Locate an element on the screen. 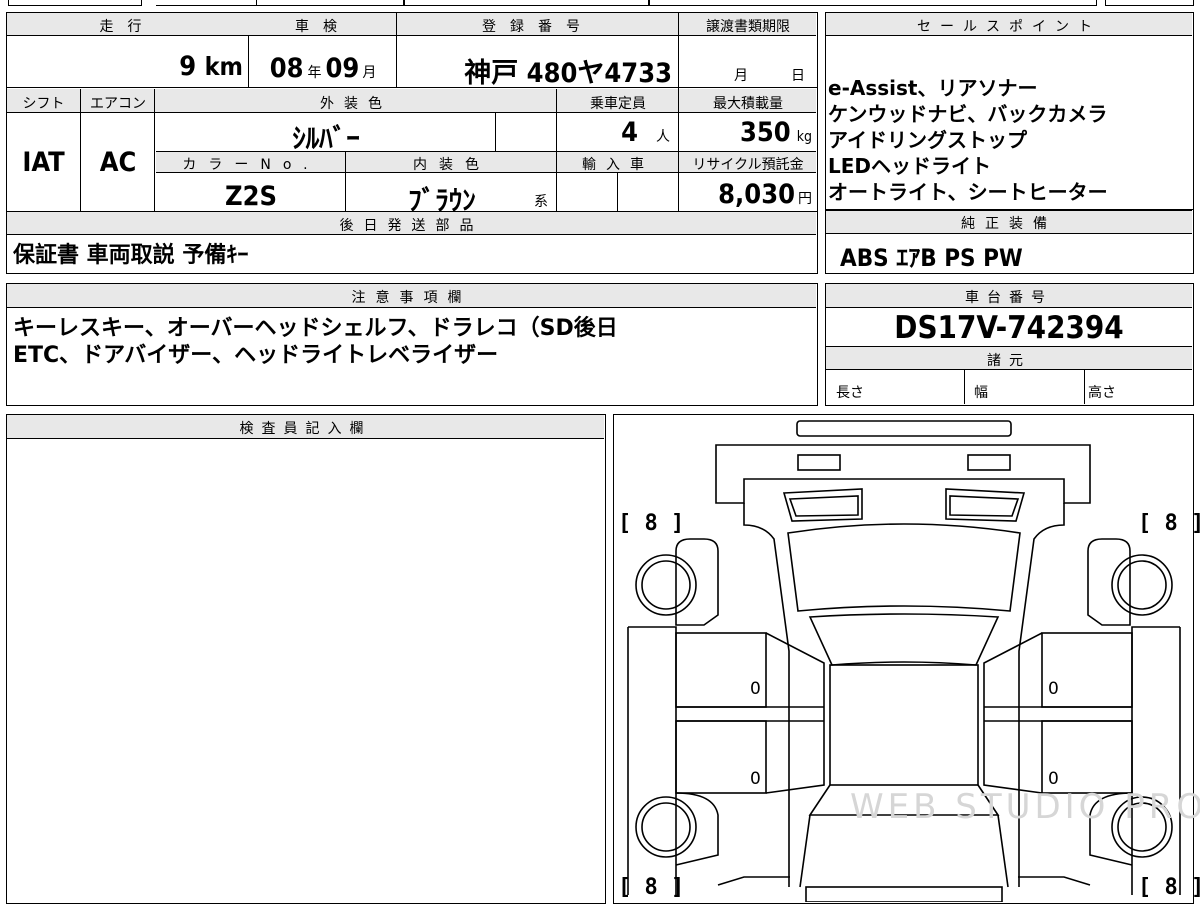 The image size is (1200, 904). tire-front-left-mark: [ 8 ] is located at coordinates (651, 523).